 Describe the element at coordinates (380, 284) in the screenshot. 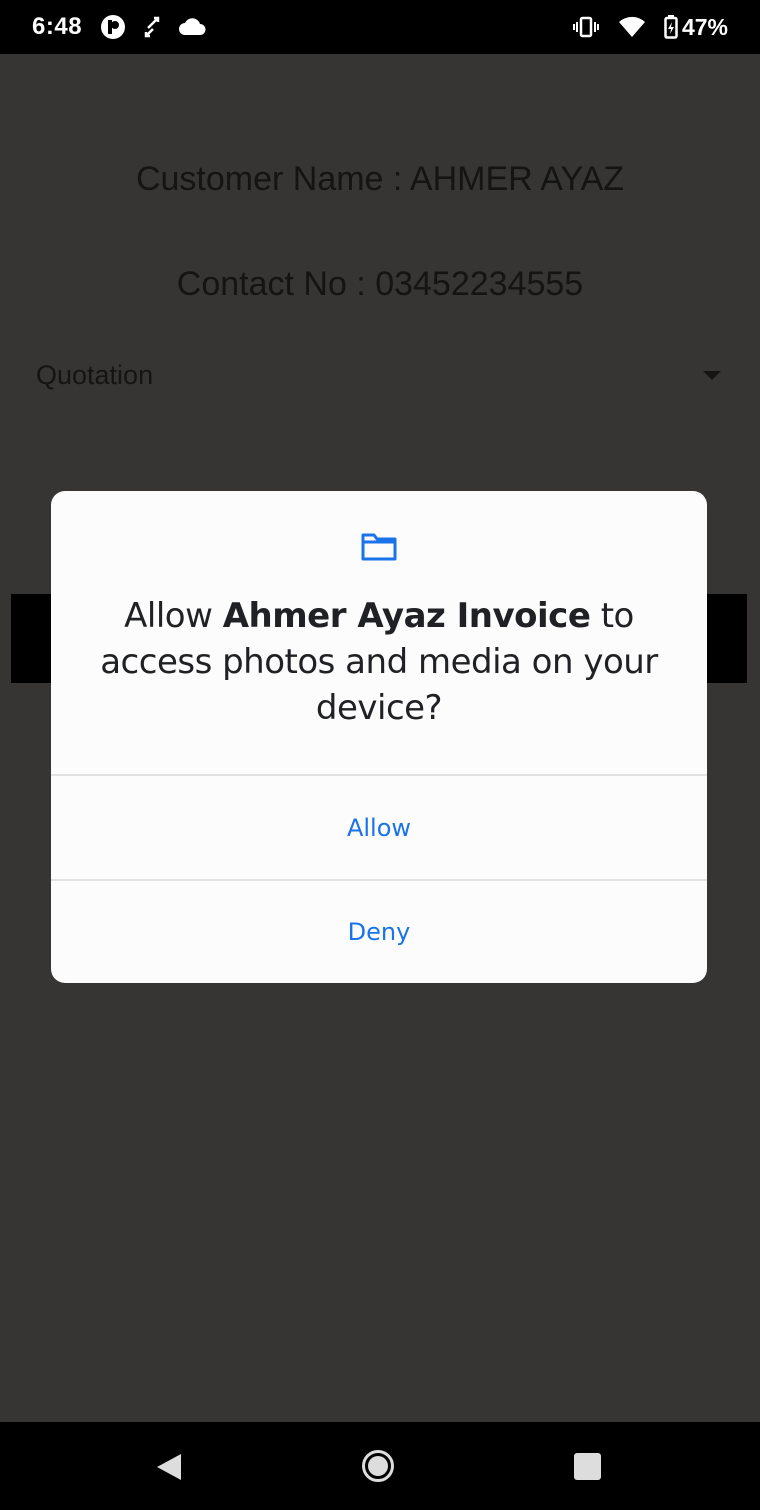

I see `contact-number: Contact No : 03452234555` at that location.